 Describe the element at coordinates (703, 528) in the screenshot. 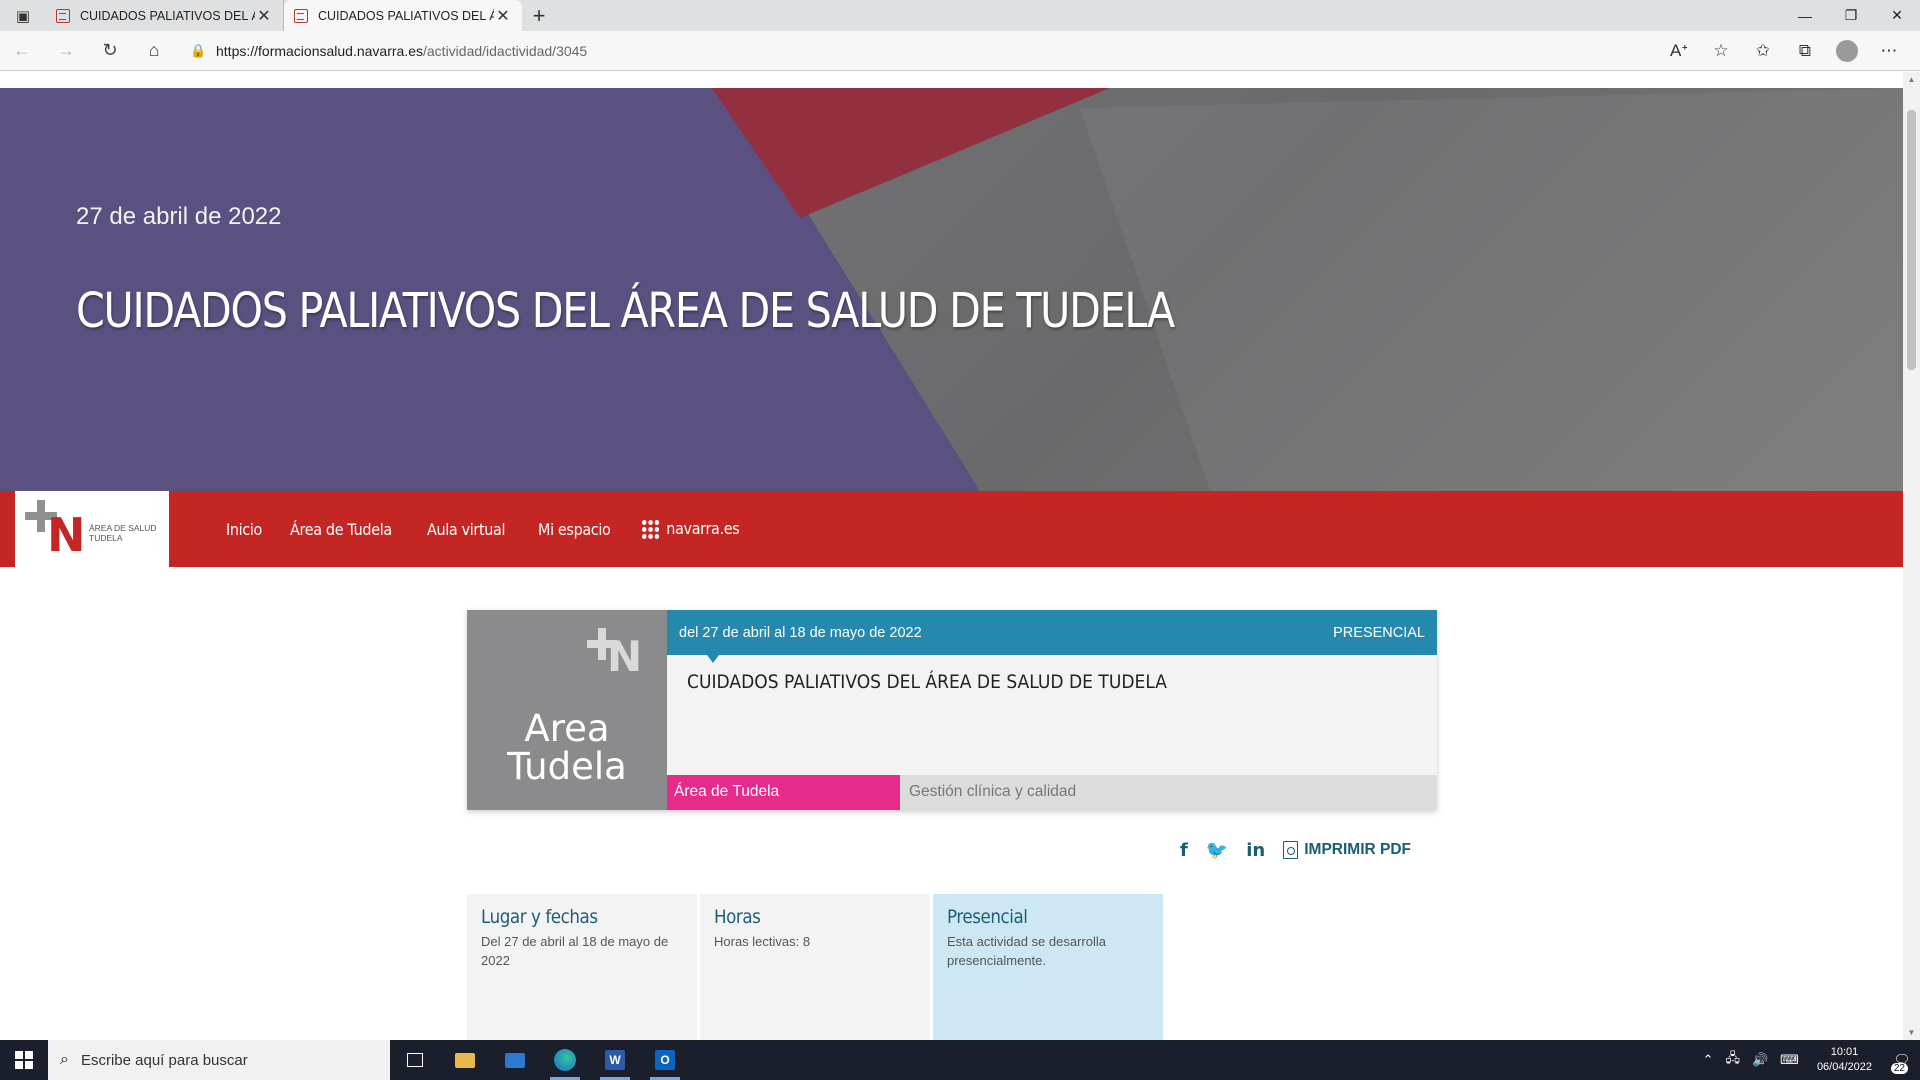

I see `nav-item-label: navarra.es` at that location.